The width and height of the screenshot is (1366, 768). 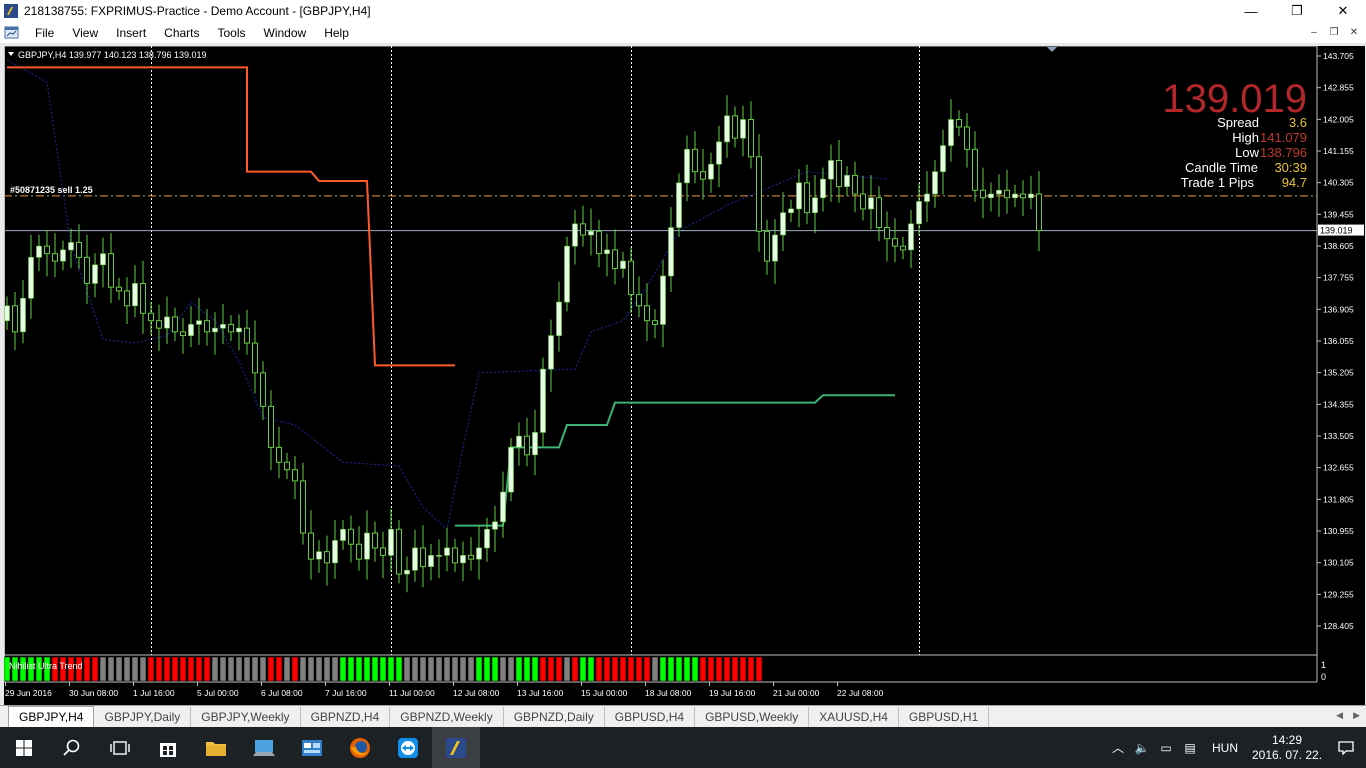 What do you see at coordinates (683, 747) in the screenshot?
I see `windows-taskbar: ︿ 🔈 ▭ ▤ HUN 14:29 2016. 07. 22.` at bounding box center [683, 747].